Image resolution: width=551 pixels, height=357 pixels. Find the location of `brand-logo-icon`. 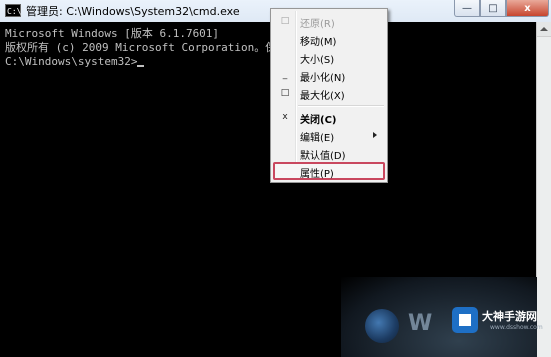

brand-logo-icon is located at coordinates (465, 320).